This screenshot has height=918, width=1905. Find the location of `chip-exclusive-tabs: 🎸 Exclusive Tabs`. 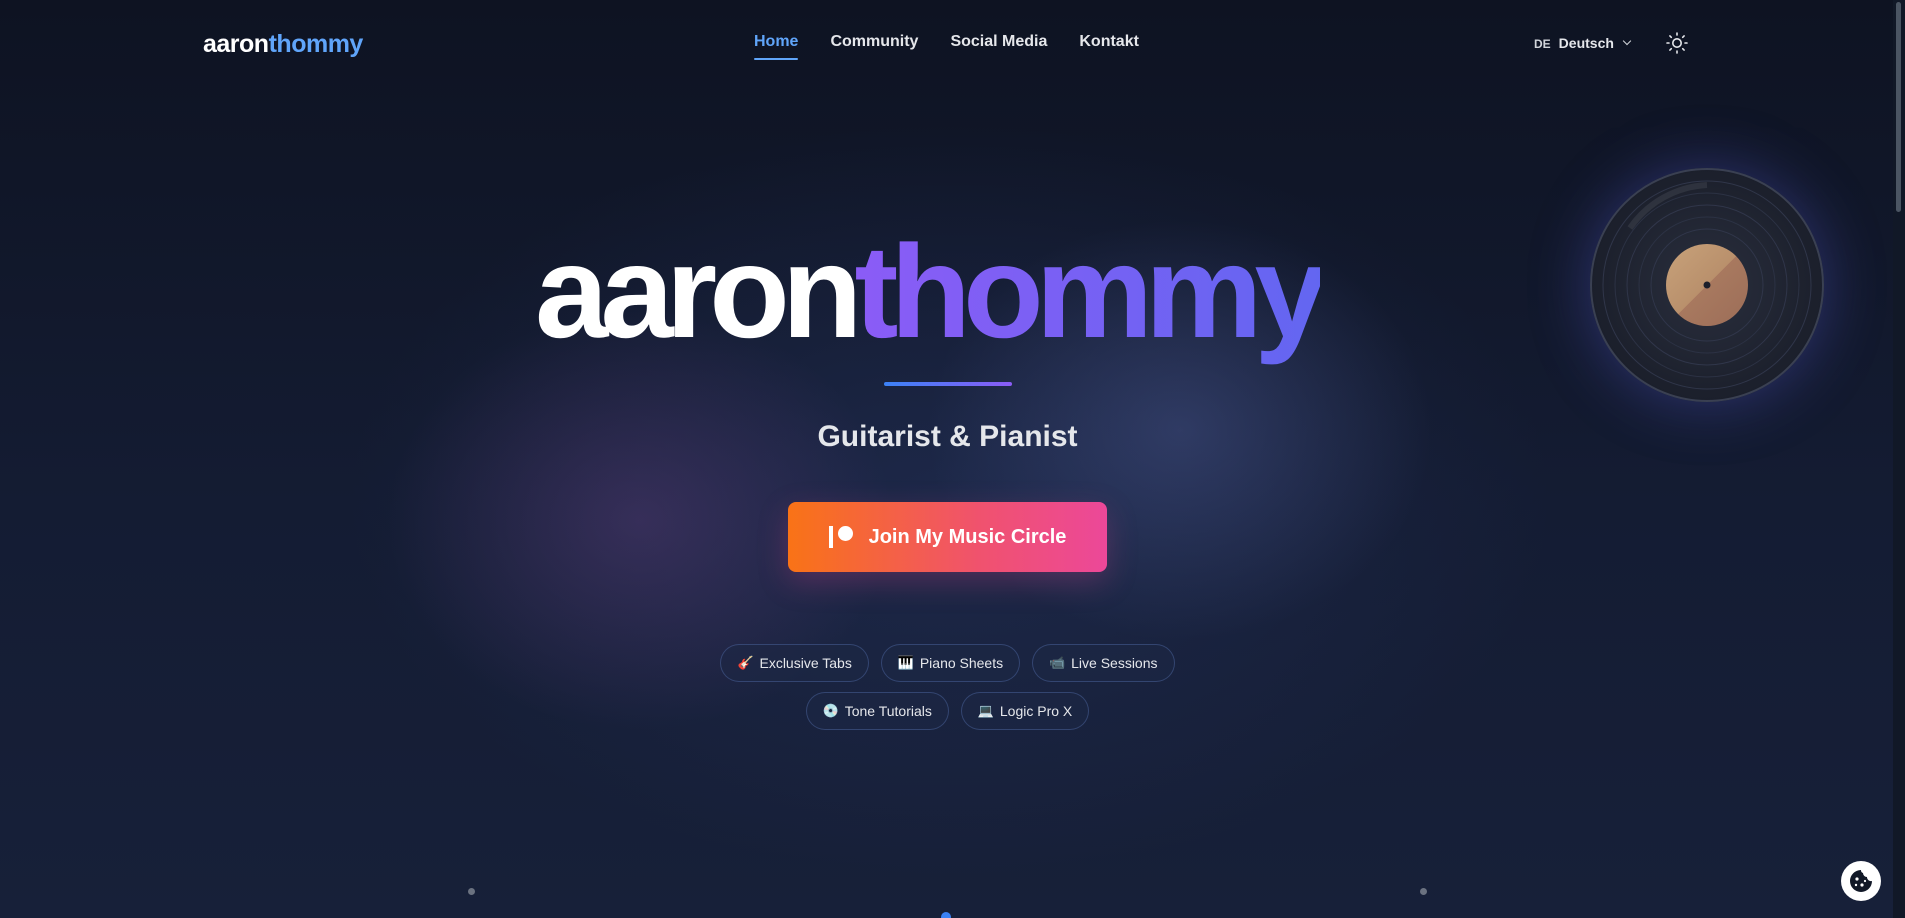

chip-exclusive-tabs: 🎸 Exclusive Tabs is located at coordinates (794, 663).